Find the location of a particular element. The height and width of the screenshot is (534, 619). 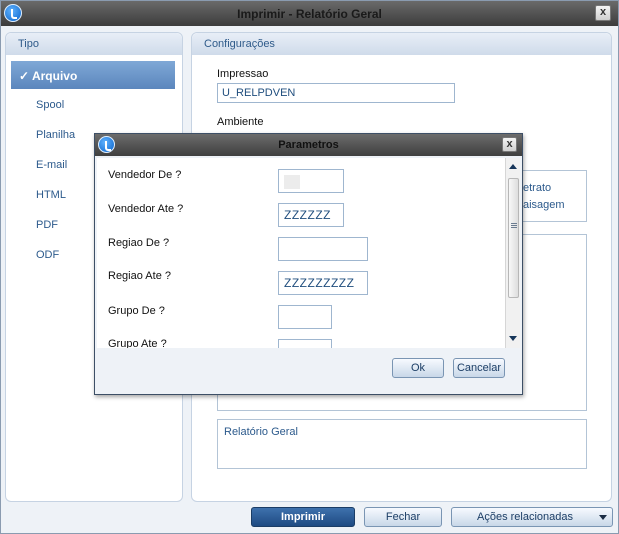

param-label: Grupo De ? is located at coordinates (136, 311).